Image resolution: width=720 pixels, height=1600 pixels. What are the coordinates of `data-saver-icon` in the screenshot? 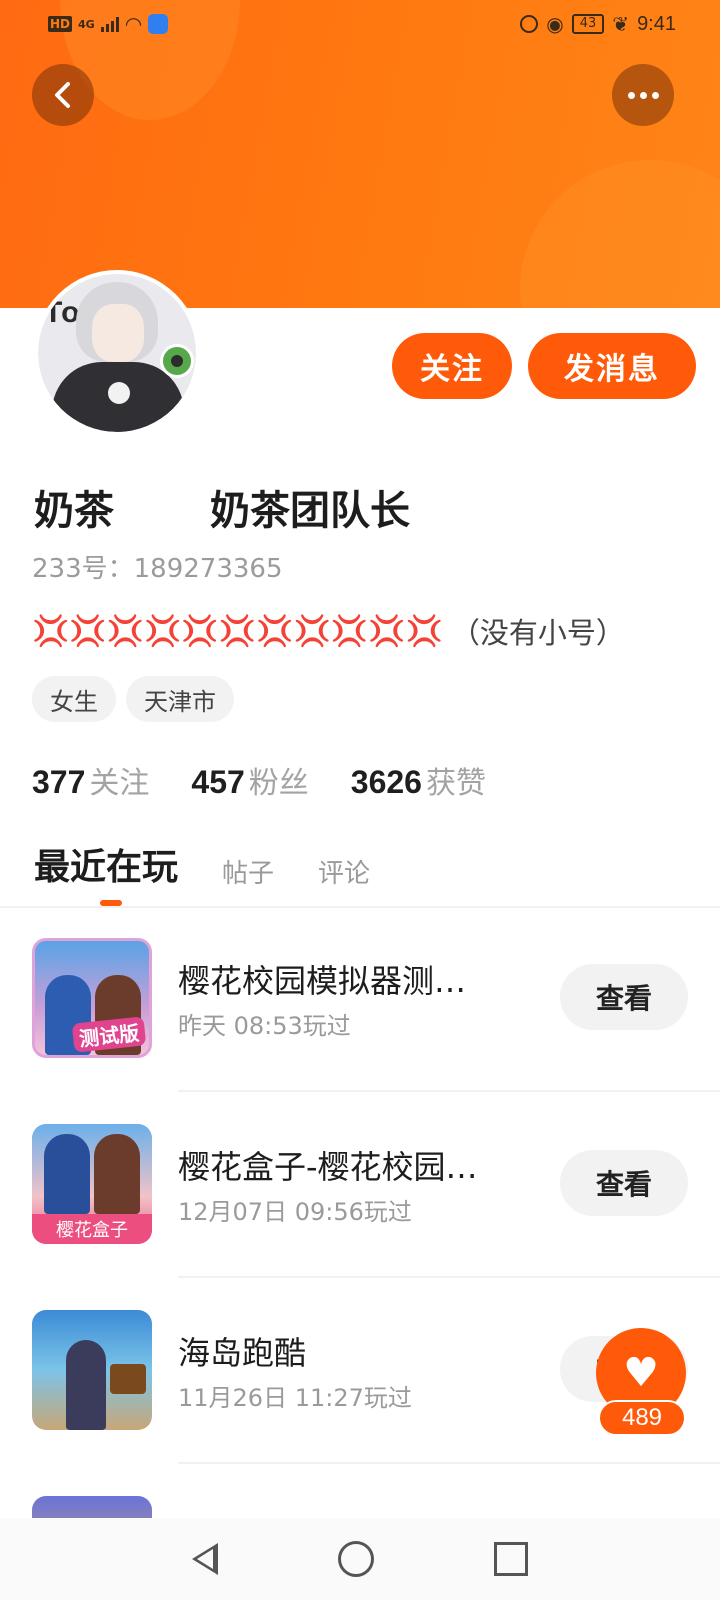 It's located at (529, 24).